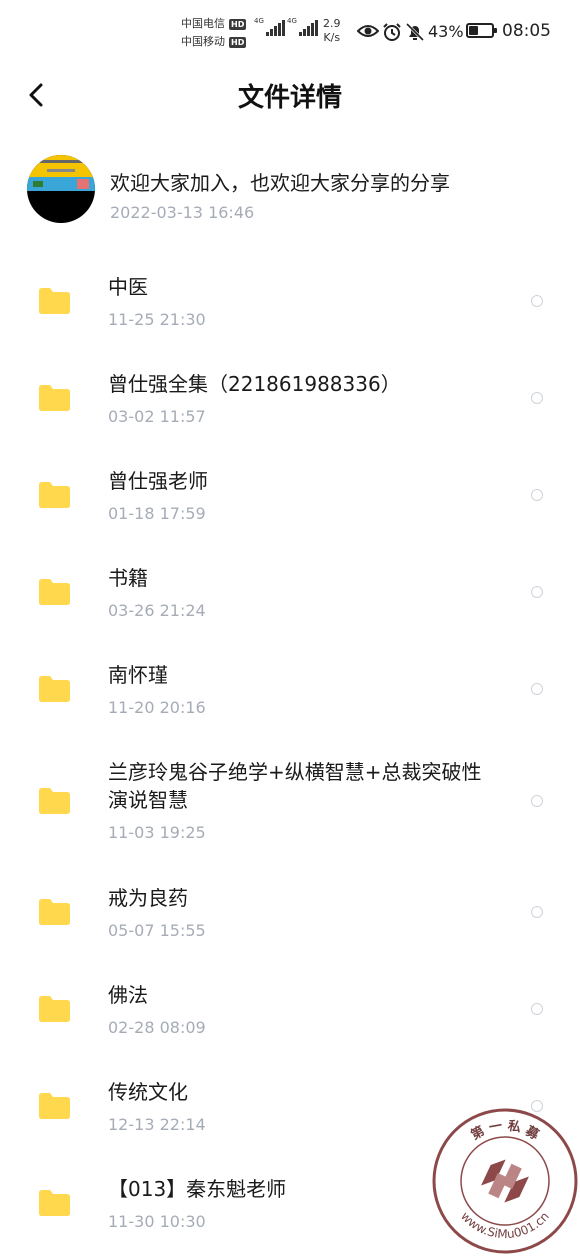  I want to click on alarm-clock-icon, so click(392, 32).